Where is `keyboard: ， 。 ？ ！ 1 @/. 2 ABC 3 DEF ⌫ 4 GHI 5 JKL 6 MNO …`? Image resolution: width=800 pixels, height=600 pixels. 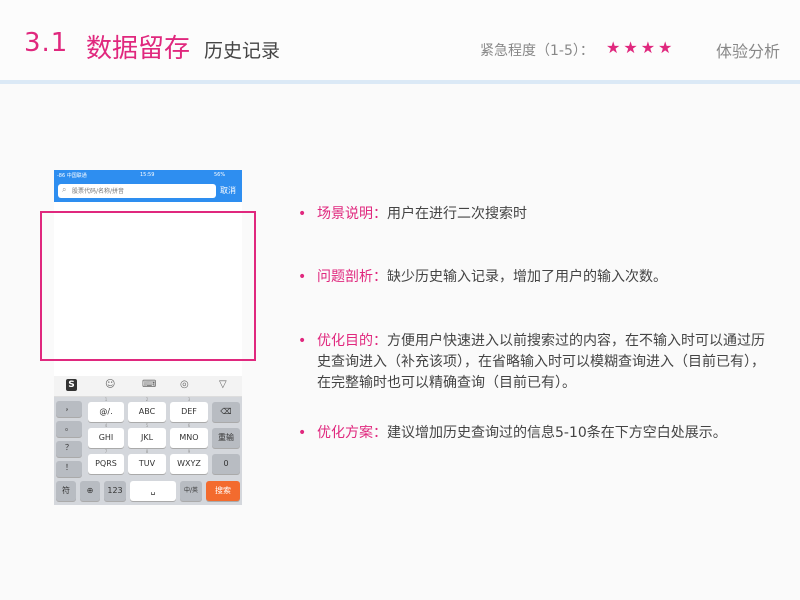 keyboard: ， 。 ？ ！ 1 @/. 2 ABC 3 DEF ⌫ 4 GHI 5 JKL 6 MNO … is located at coordinates (148, 451).